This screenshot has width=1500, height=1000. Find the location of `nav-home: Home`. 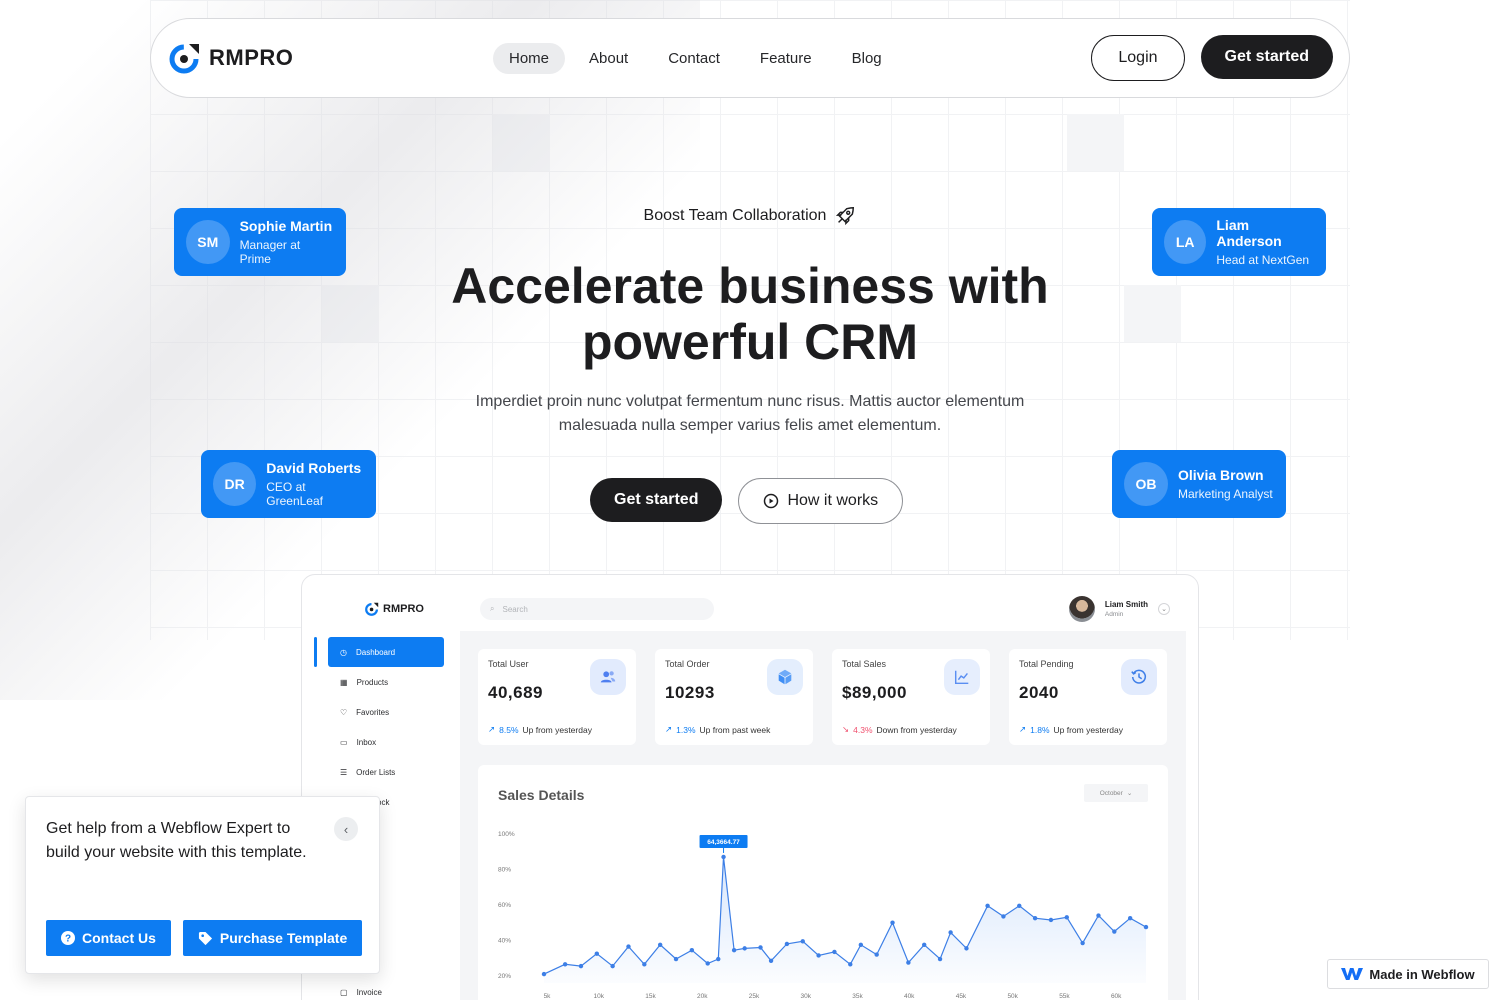

nav-home: Home is located at coordinates (529, 58).